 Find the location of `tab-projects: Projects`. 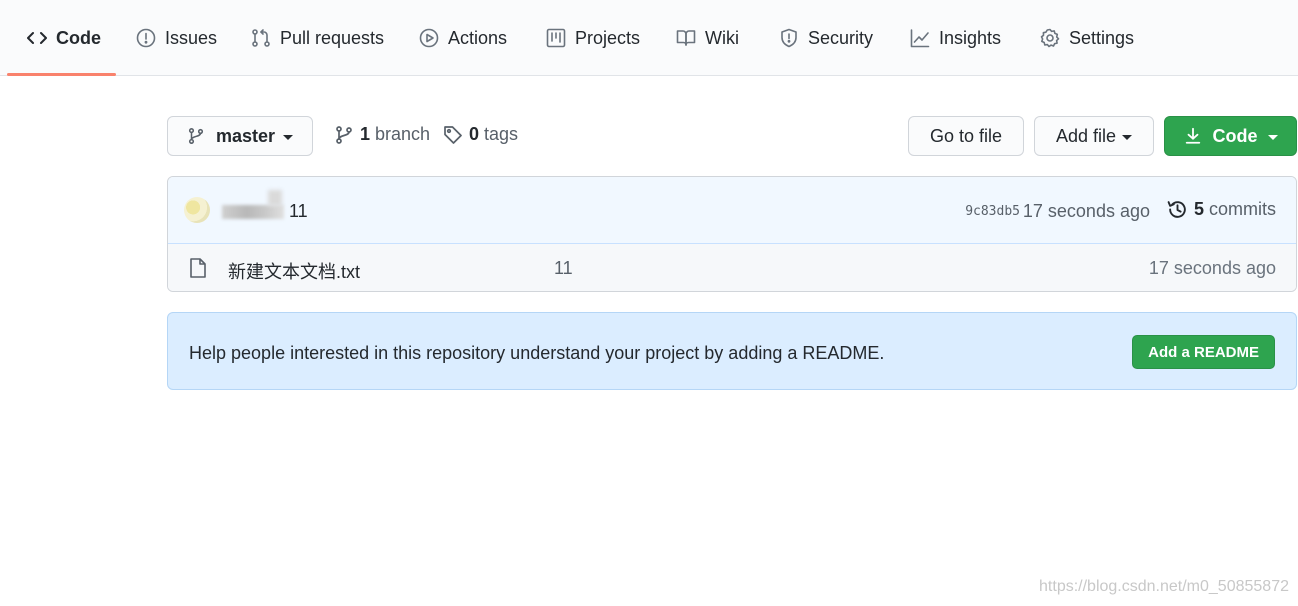

tab-projects: Projects is located at coordinates (593, 47).